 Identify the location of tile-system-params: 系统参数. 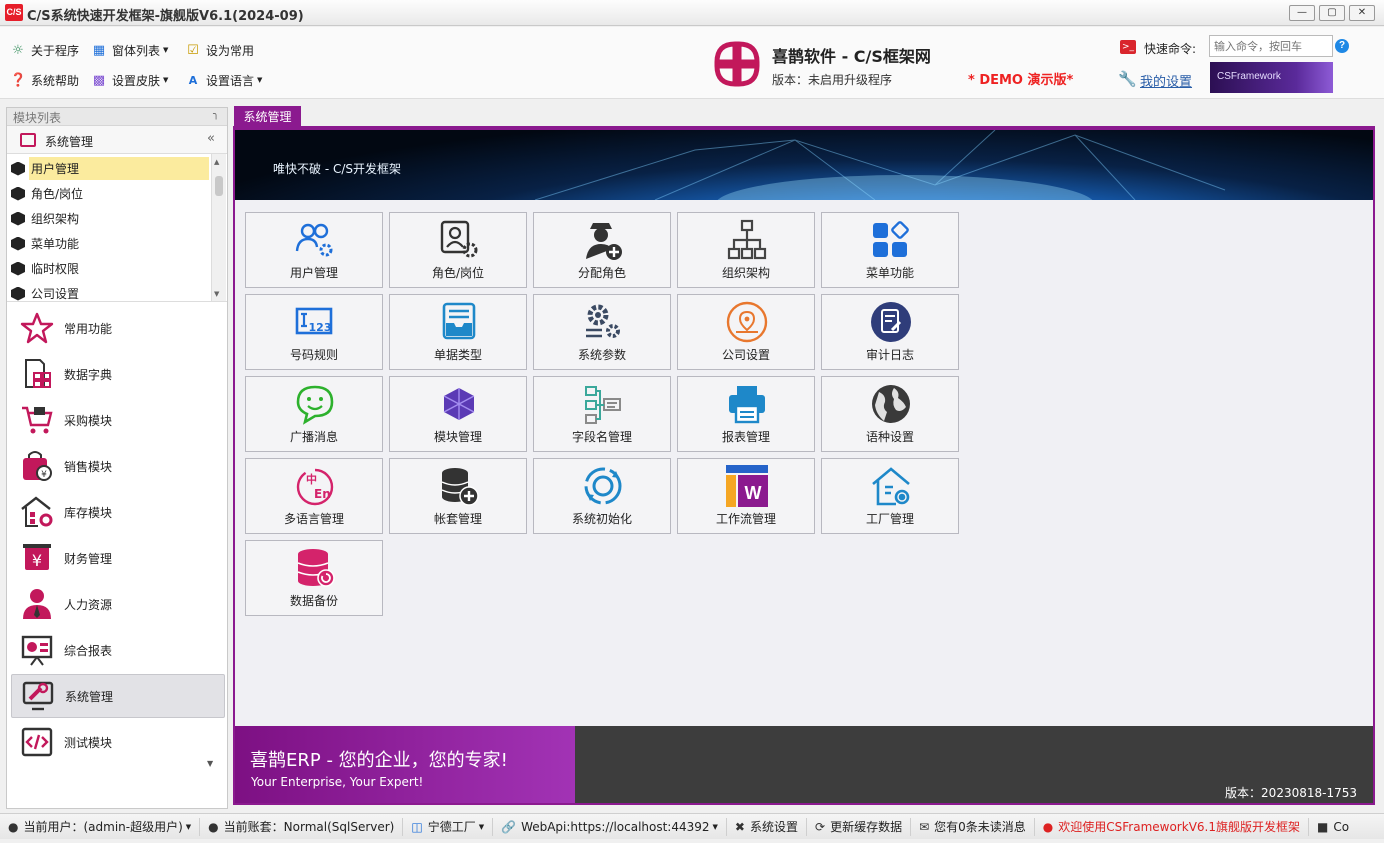
(602, 332).